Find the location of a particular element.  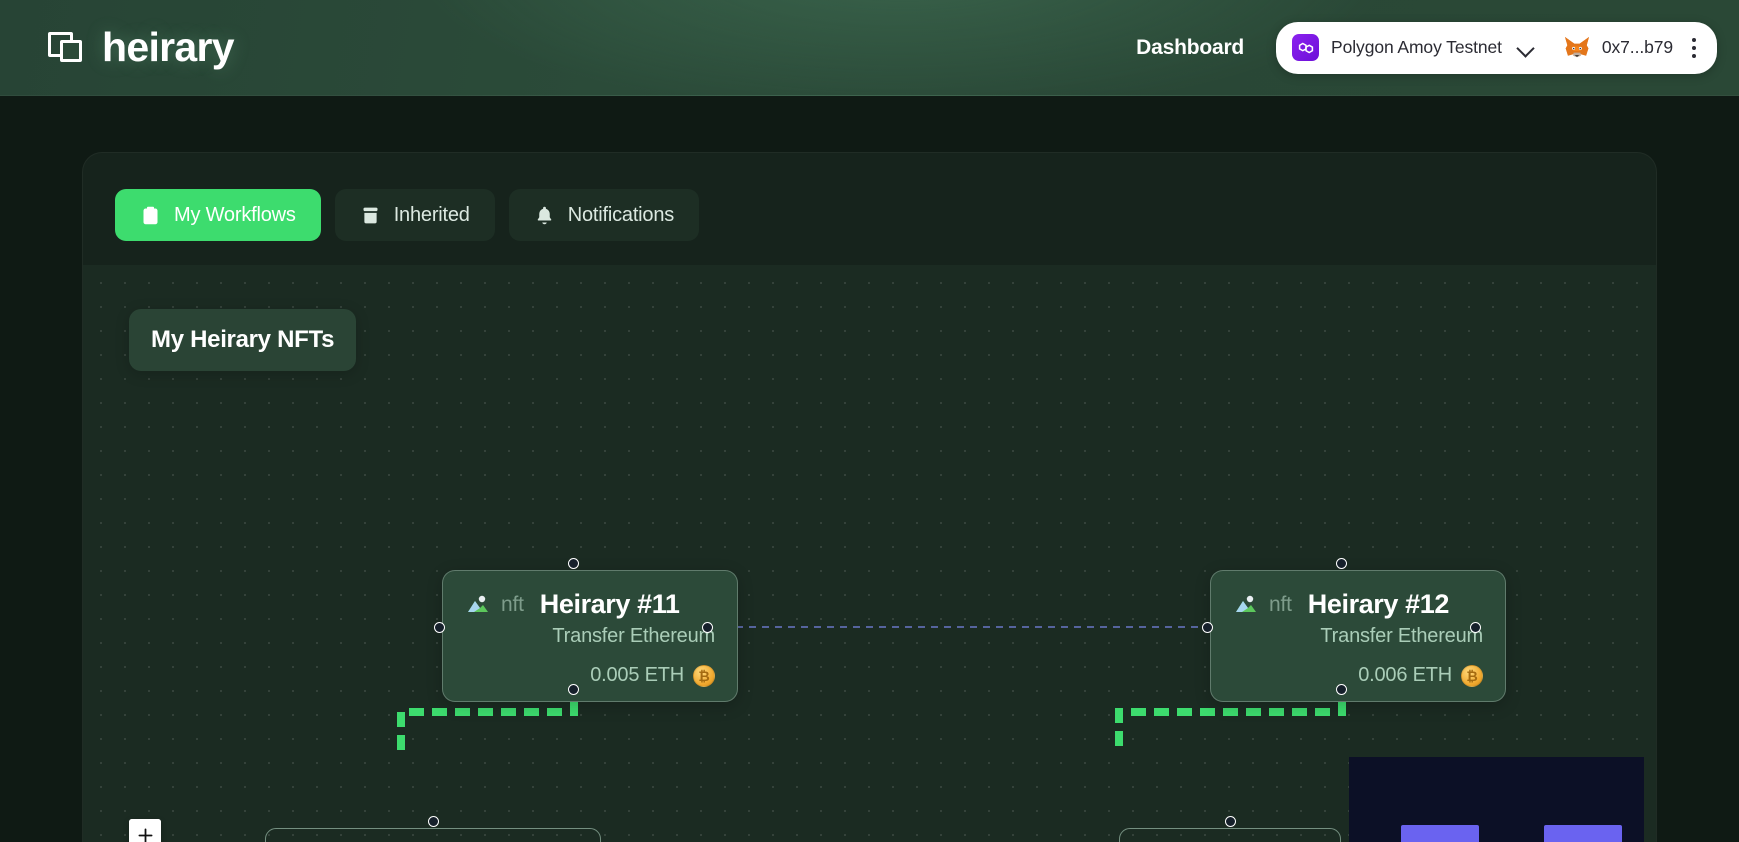

tab-inherited: Inherited is located at coordinates (414, 215).